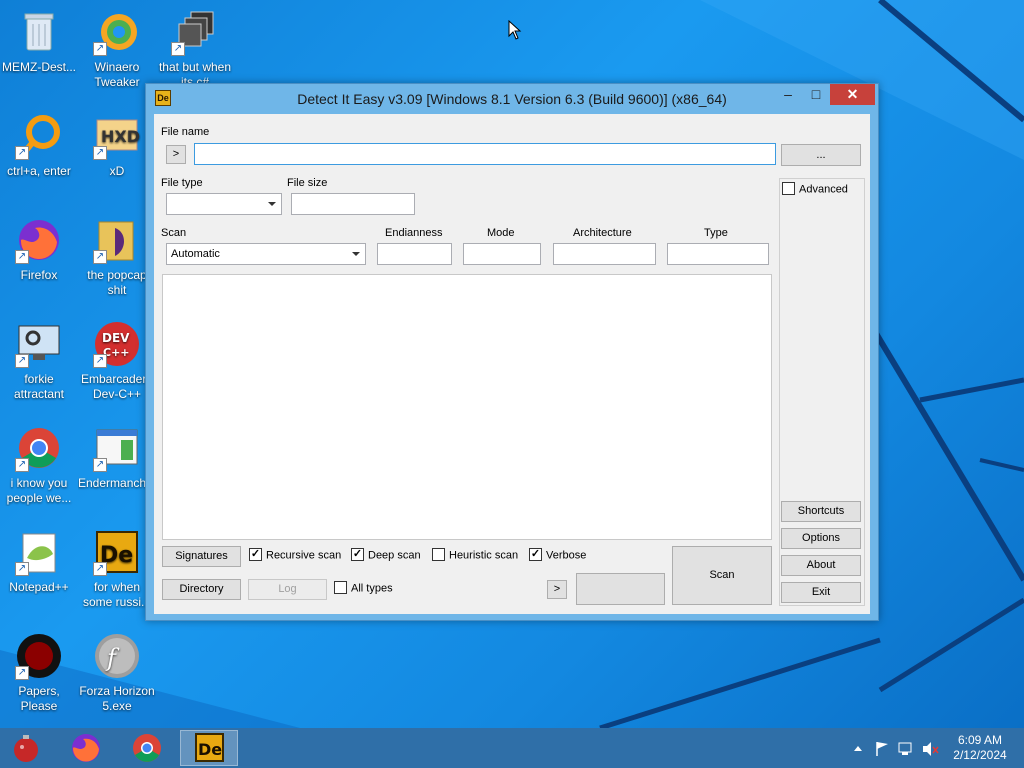 The image size is (1024, 768). I want to click on file-type-select, so click(224, 204).